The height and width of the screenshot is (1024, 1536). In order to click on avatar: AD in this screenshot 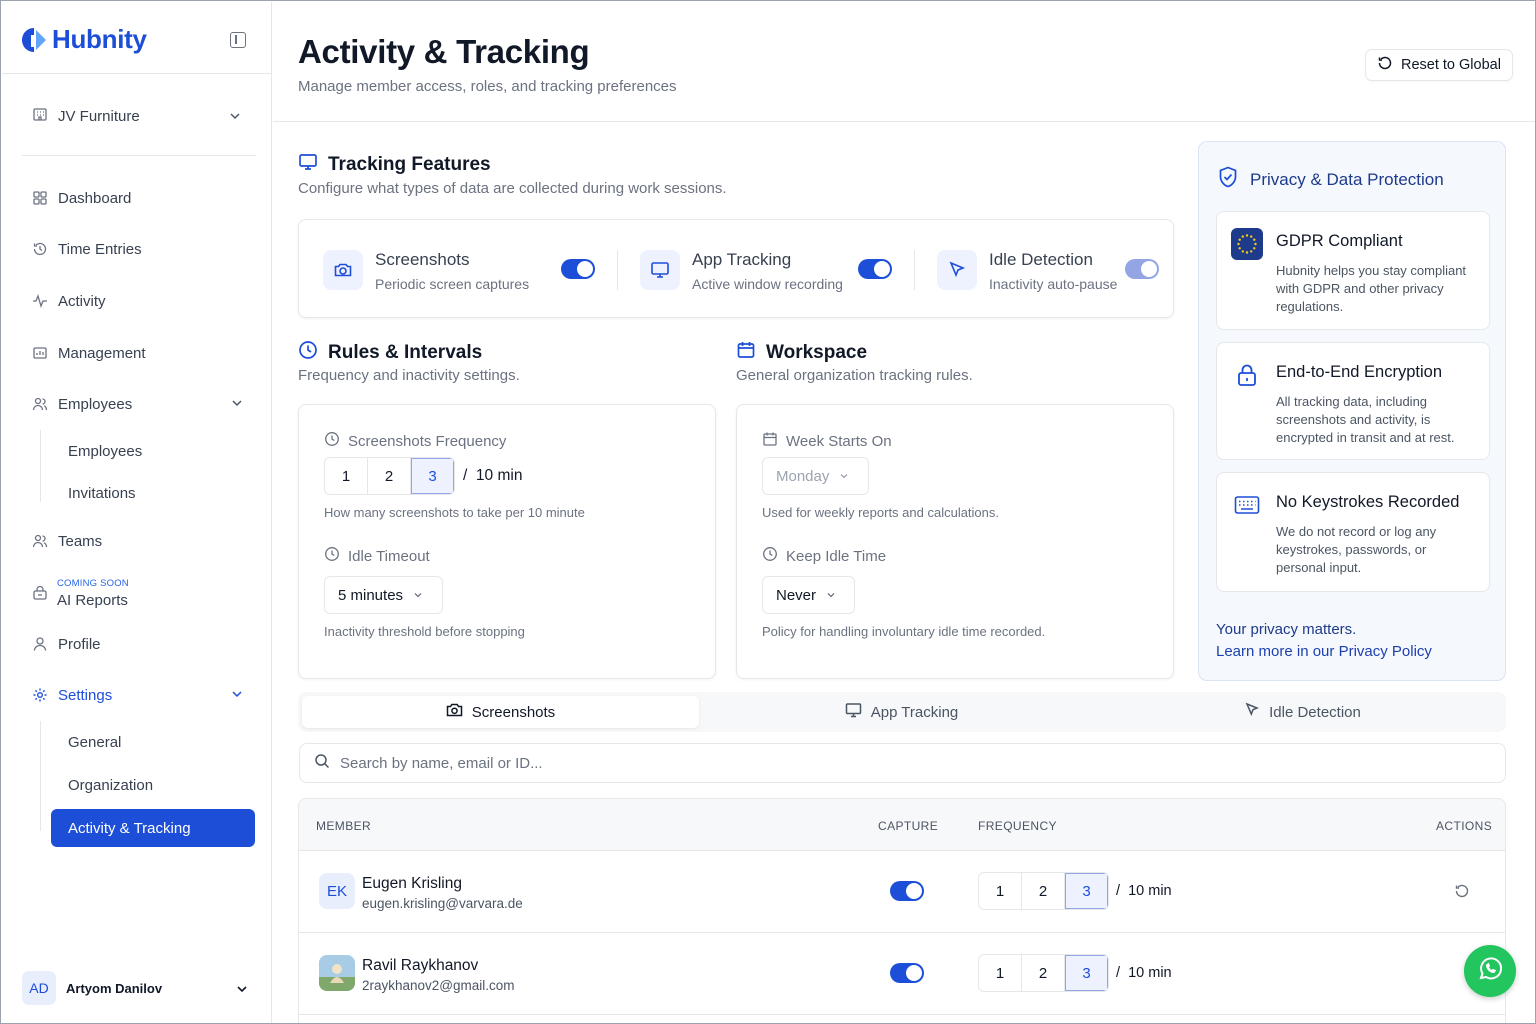, I will do `click(39, 988)`.